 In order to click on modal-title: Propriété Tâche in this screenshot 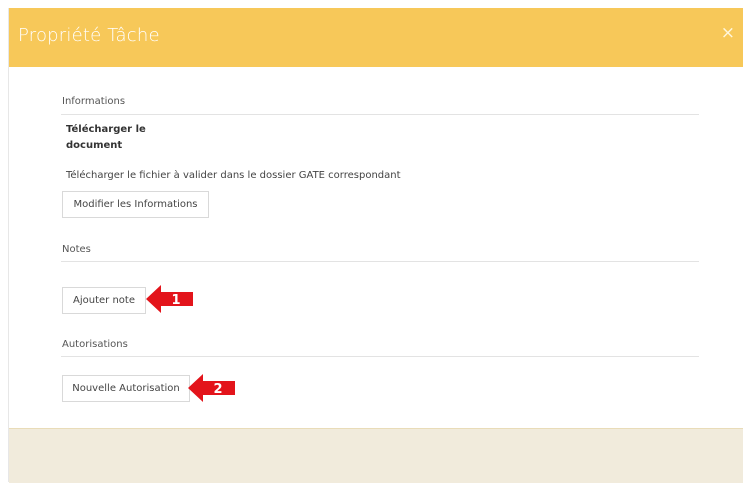, I will do `click(89, 35)`.